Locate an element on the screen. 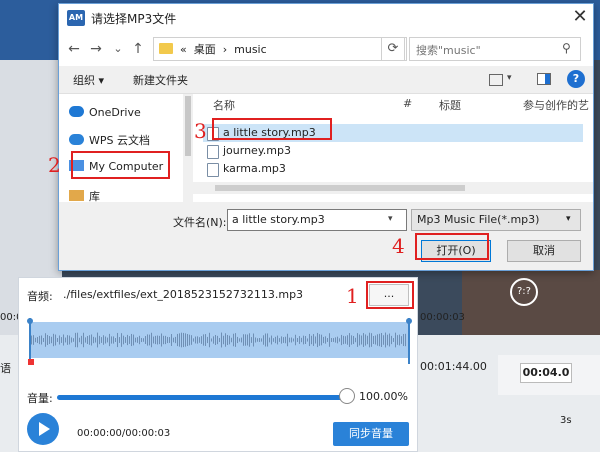  file-name: karma.mp3 is located at coordinates (254, 168).